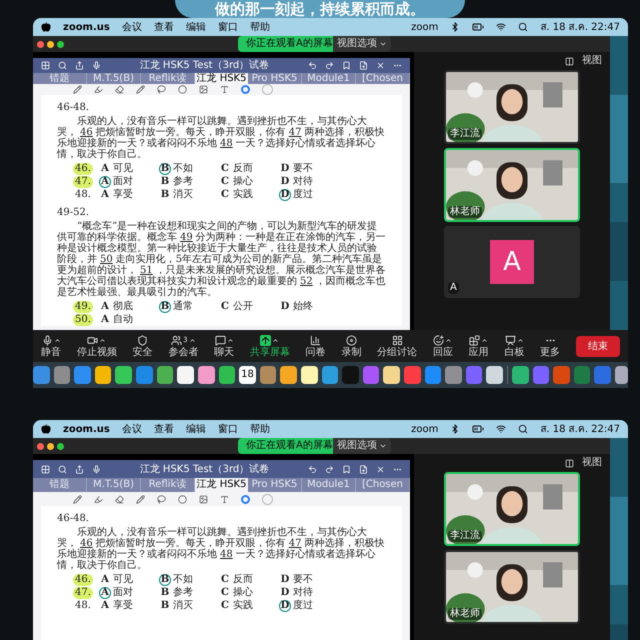 The width and height of the screenshot is (640, 640). Describe the element at coordinates (51, 346) in the screenshot. I see `toolbar-button: 静音` at that location.